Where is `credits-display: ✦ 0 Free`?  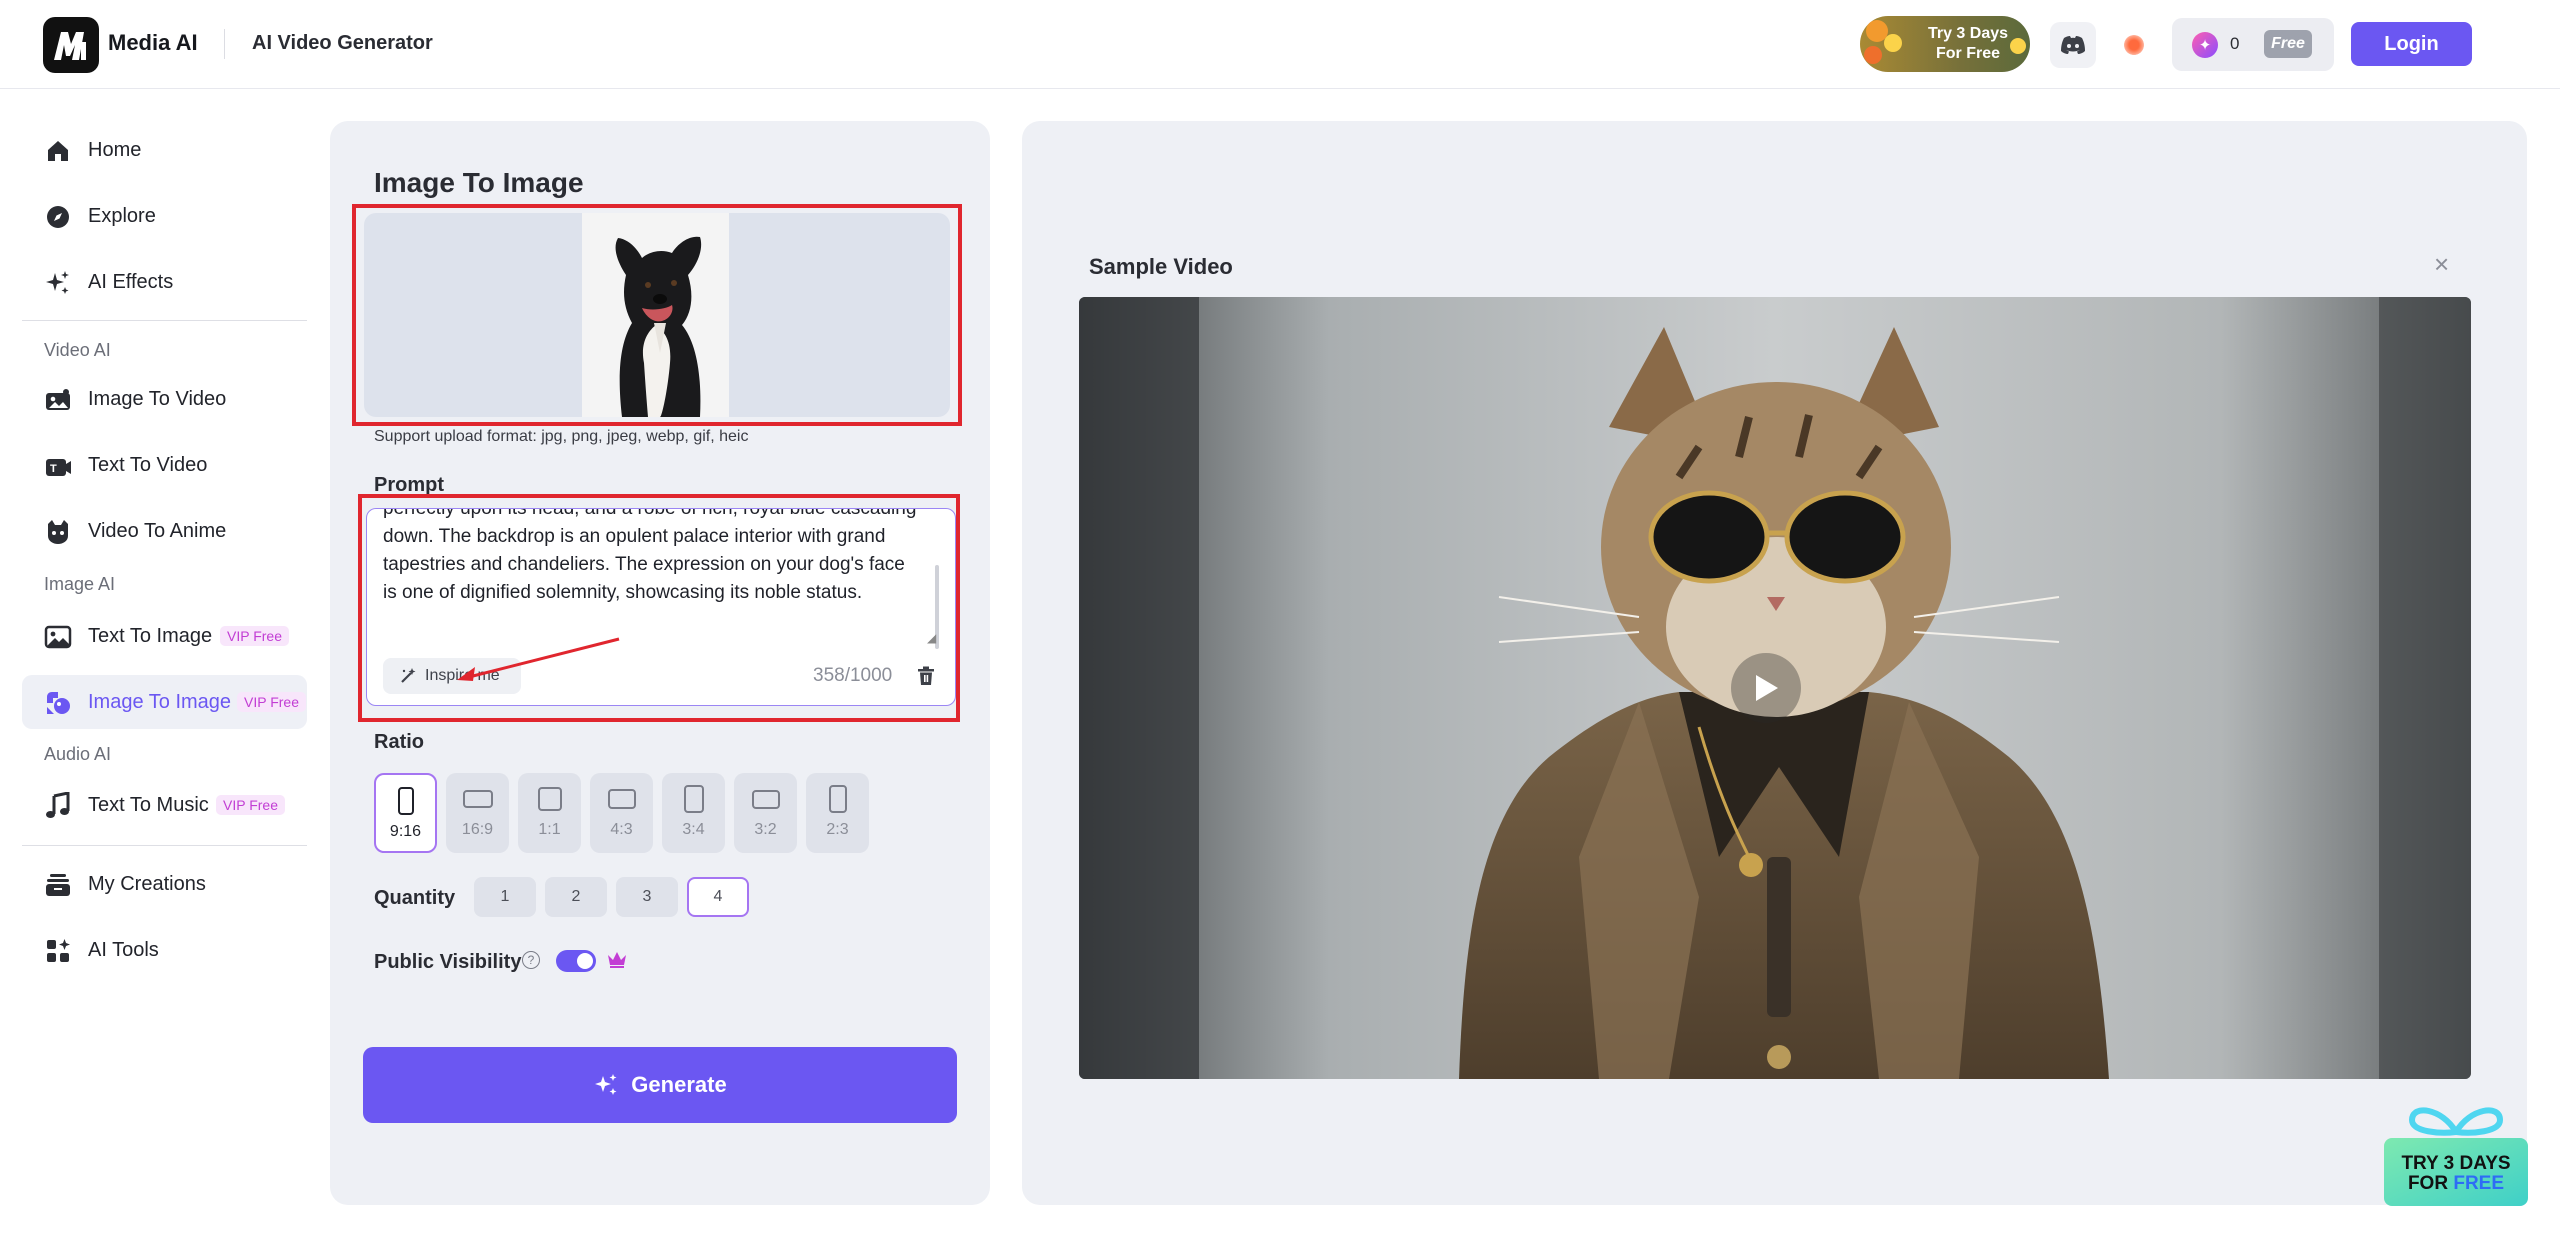
credits-display: ✦ 0 Free is located at coordinates (2253, 44).